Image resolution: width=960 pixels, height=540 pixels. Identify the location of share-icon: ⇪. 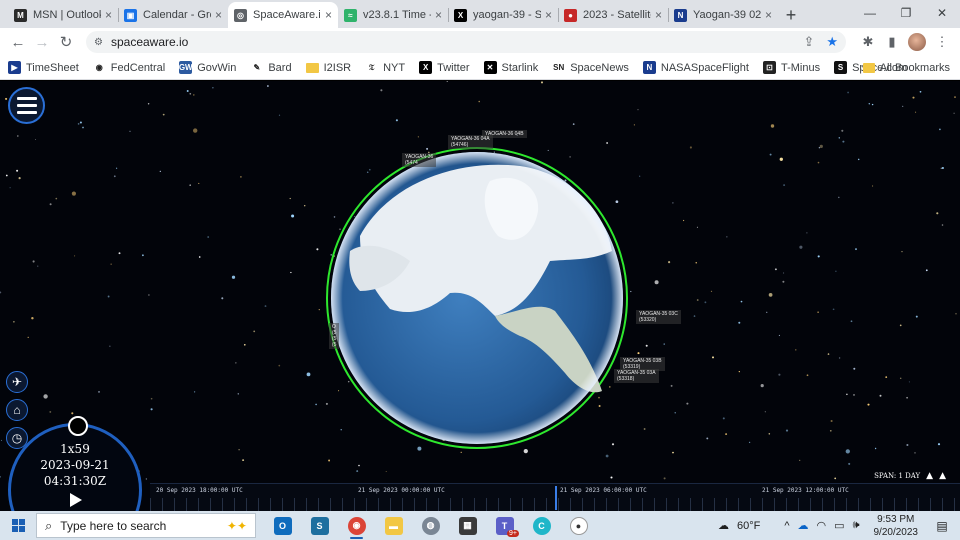
(808, 42).